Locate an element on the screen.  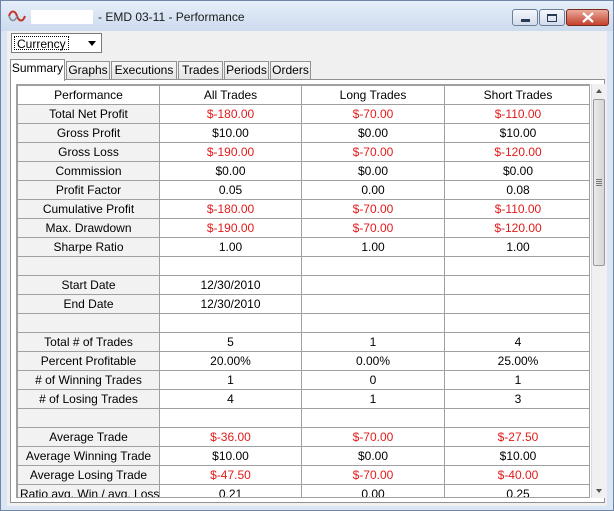
chevron-down-icon is located at coordinates (92, 43).